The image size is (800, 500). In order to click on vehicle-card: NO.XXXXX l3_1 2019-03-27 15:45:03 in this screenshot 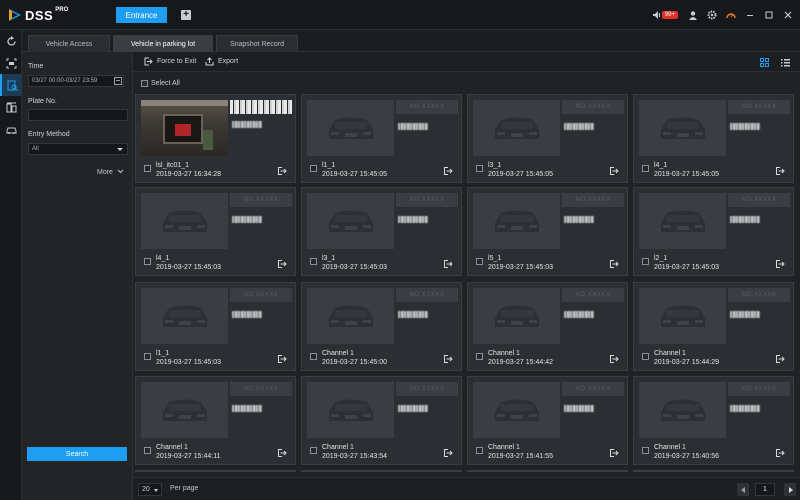, I will do `click(381, 231)`.